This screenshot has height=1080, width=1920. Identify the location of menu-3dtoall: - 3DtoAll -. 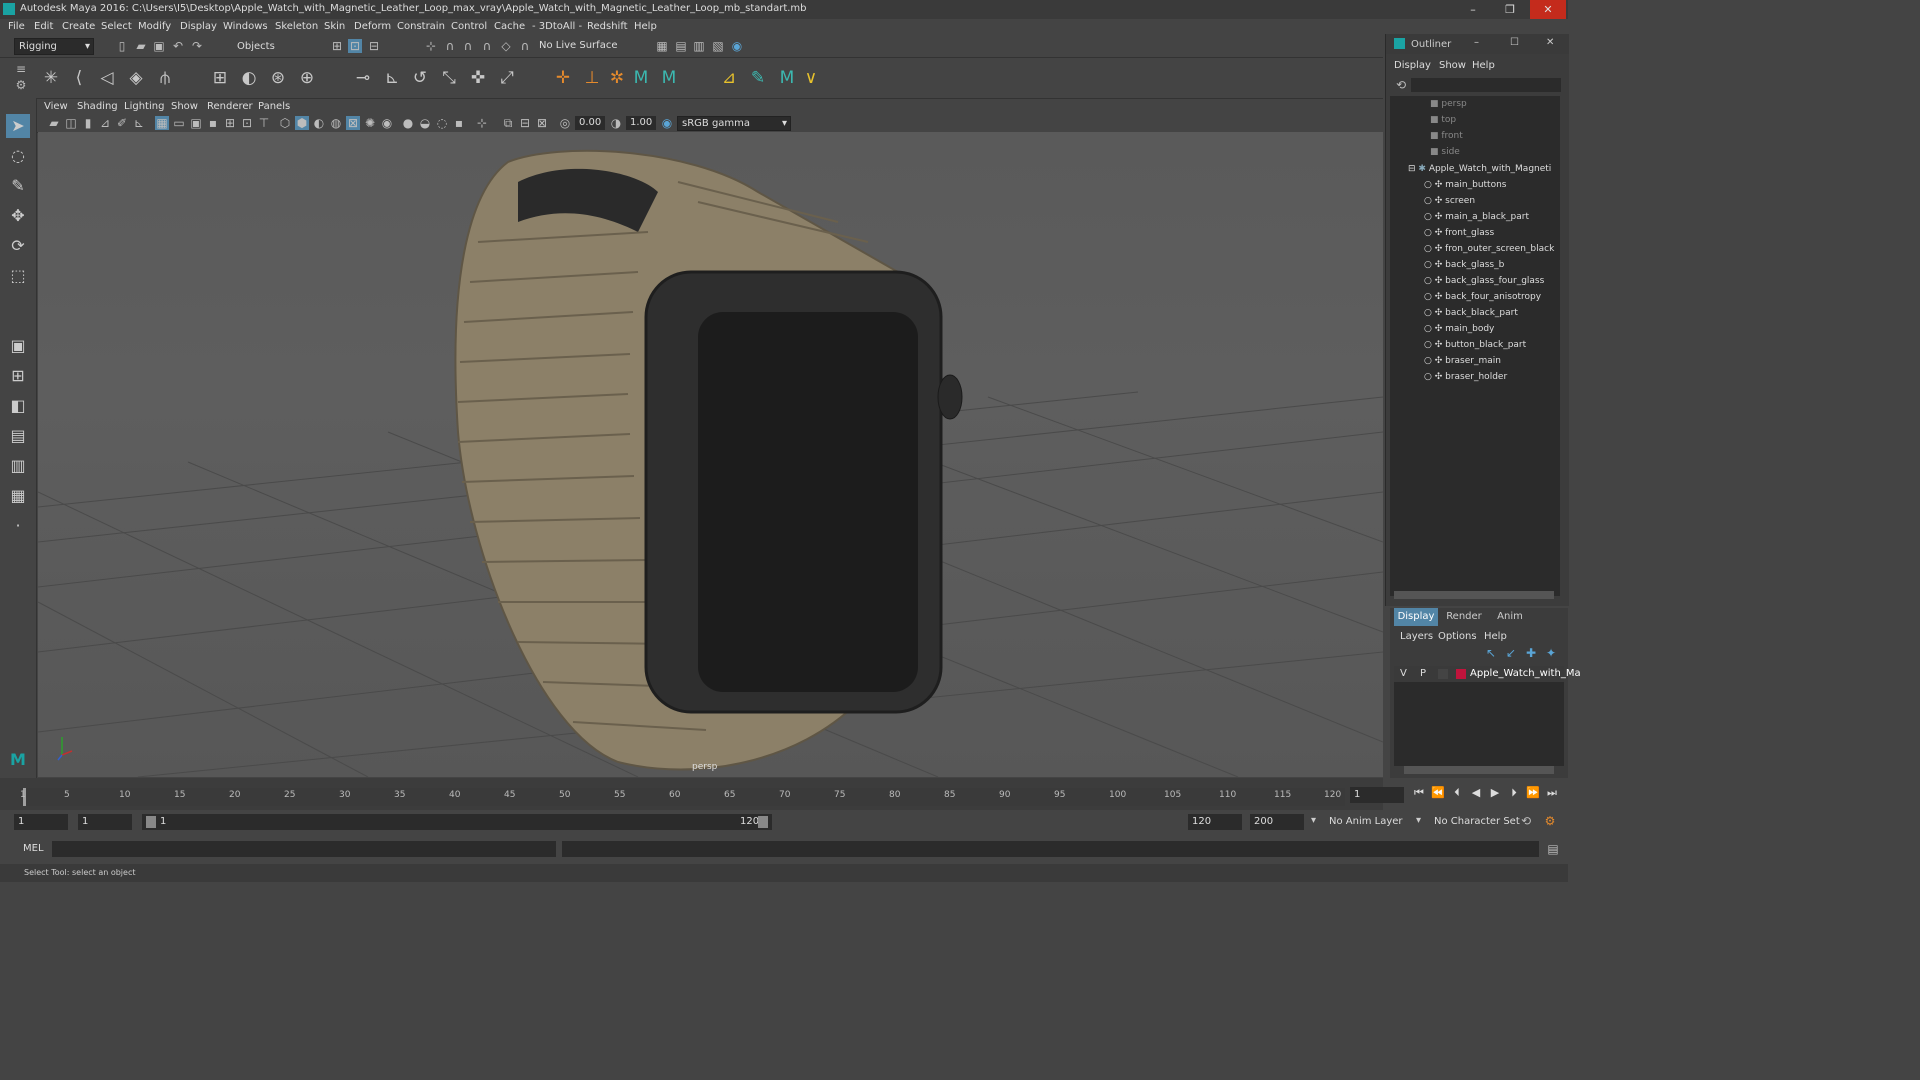
(557, 26).